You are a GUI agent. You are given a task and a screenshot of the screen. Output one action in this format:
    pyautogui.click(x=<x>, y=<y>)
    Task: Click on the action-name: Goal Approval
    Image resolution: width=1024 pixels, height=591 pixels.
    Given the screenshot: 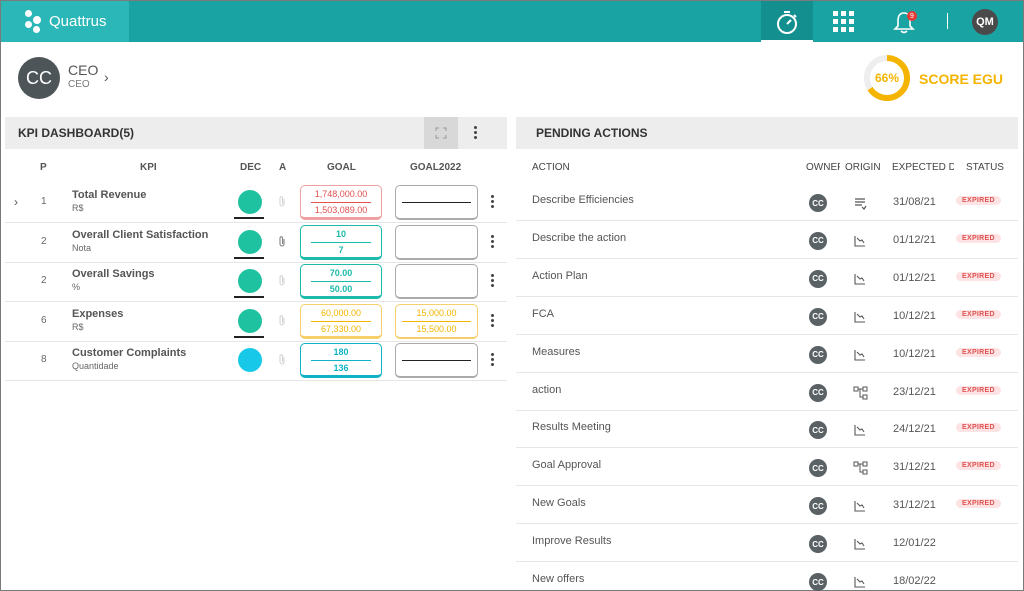 What is the action you would take?
    pyautogui.click(x=566, y=465)
    